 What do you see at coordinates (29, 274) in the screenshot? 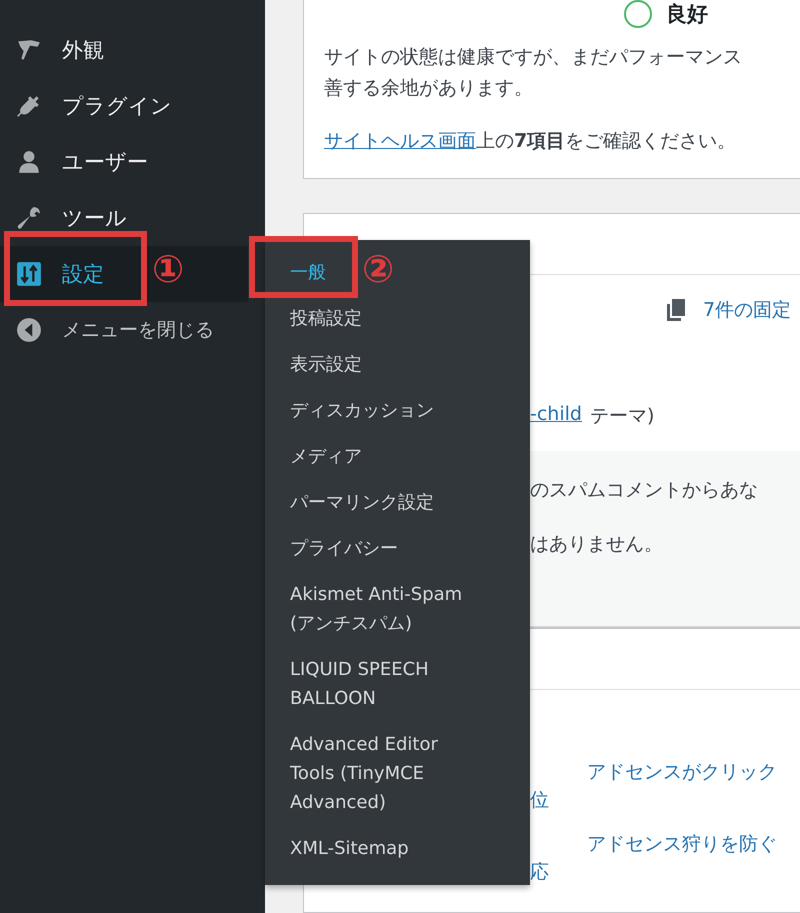
I see `sliders-icon` at bounding box center [29, 274].